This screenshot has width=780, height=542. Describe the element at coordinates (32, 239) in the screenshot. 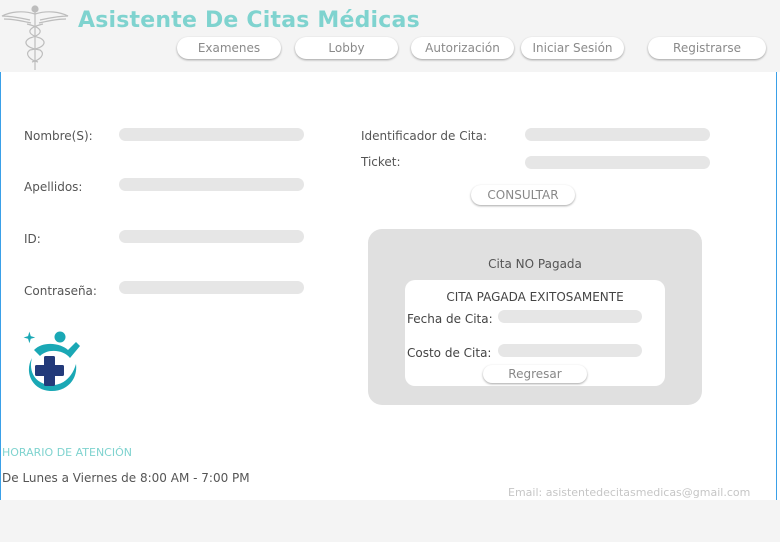

I see `id-label: ID:` at that location.